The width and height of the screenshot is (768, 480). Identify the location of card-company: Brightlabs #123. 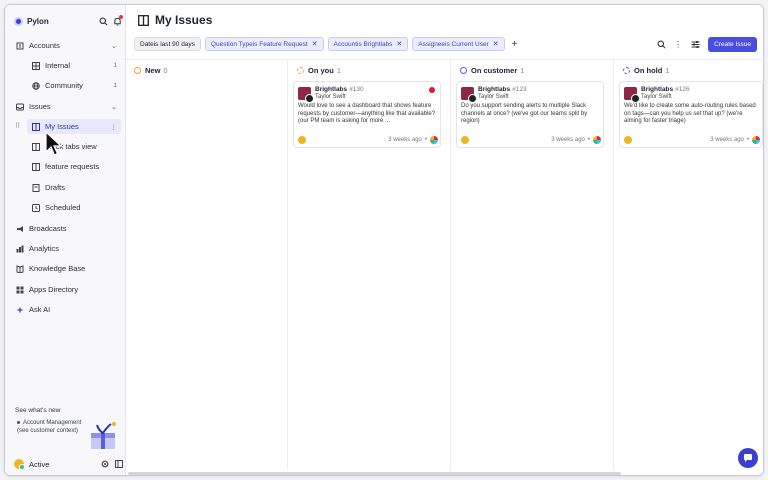
(502, 89).